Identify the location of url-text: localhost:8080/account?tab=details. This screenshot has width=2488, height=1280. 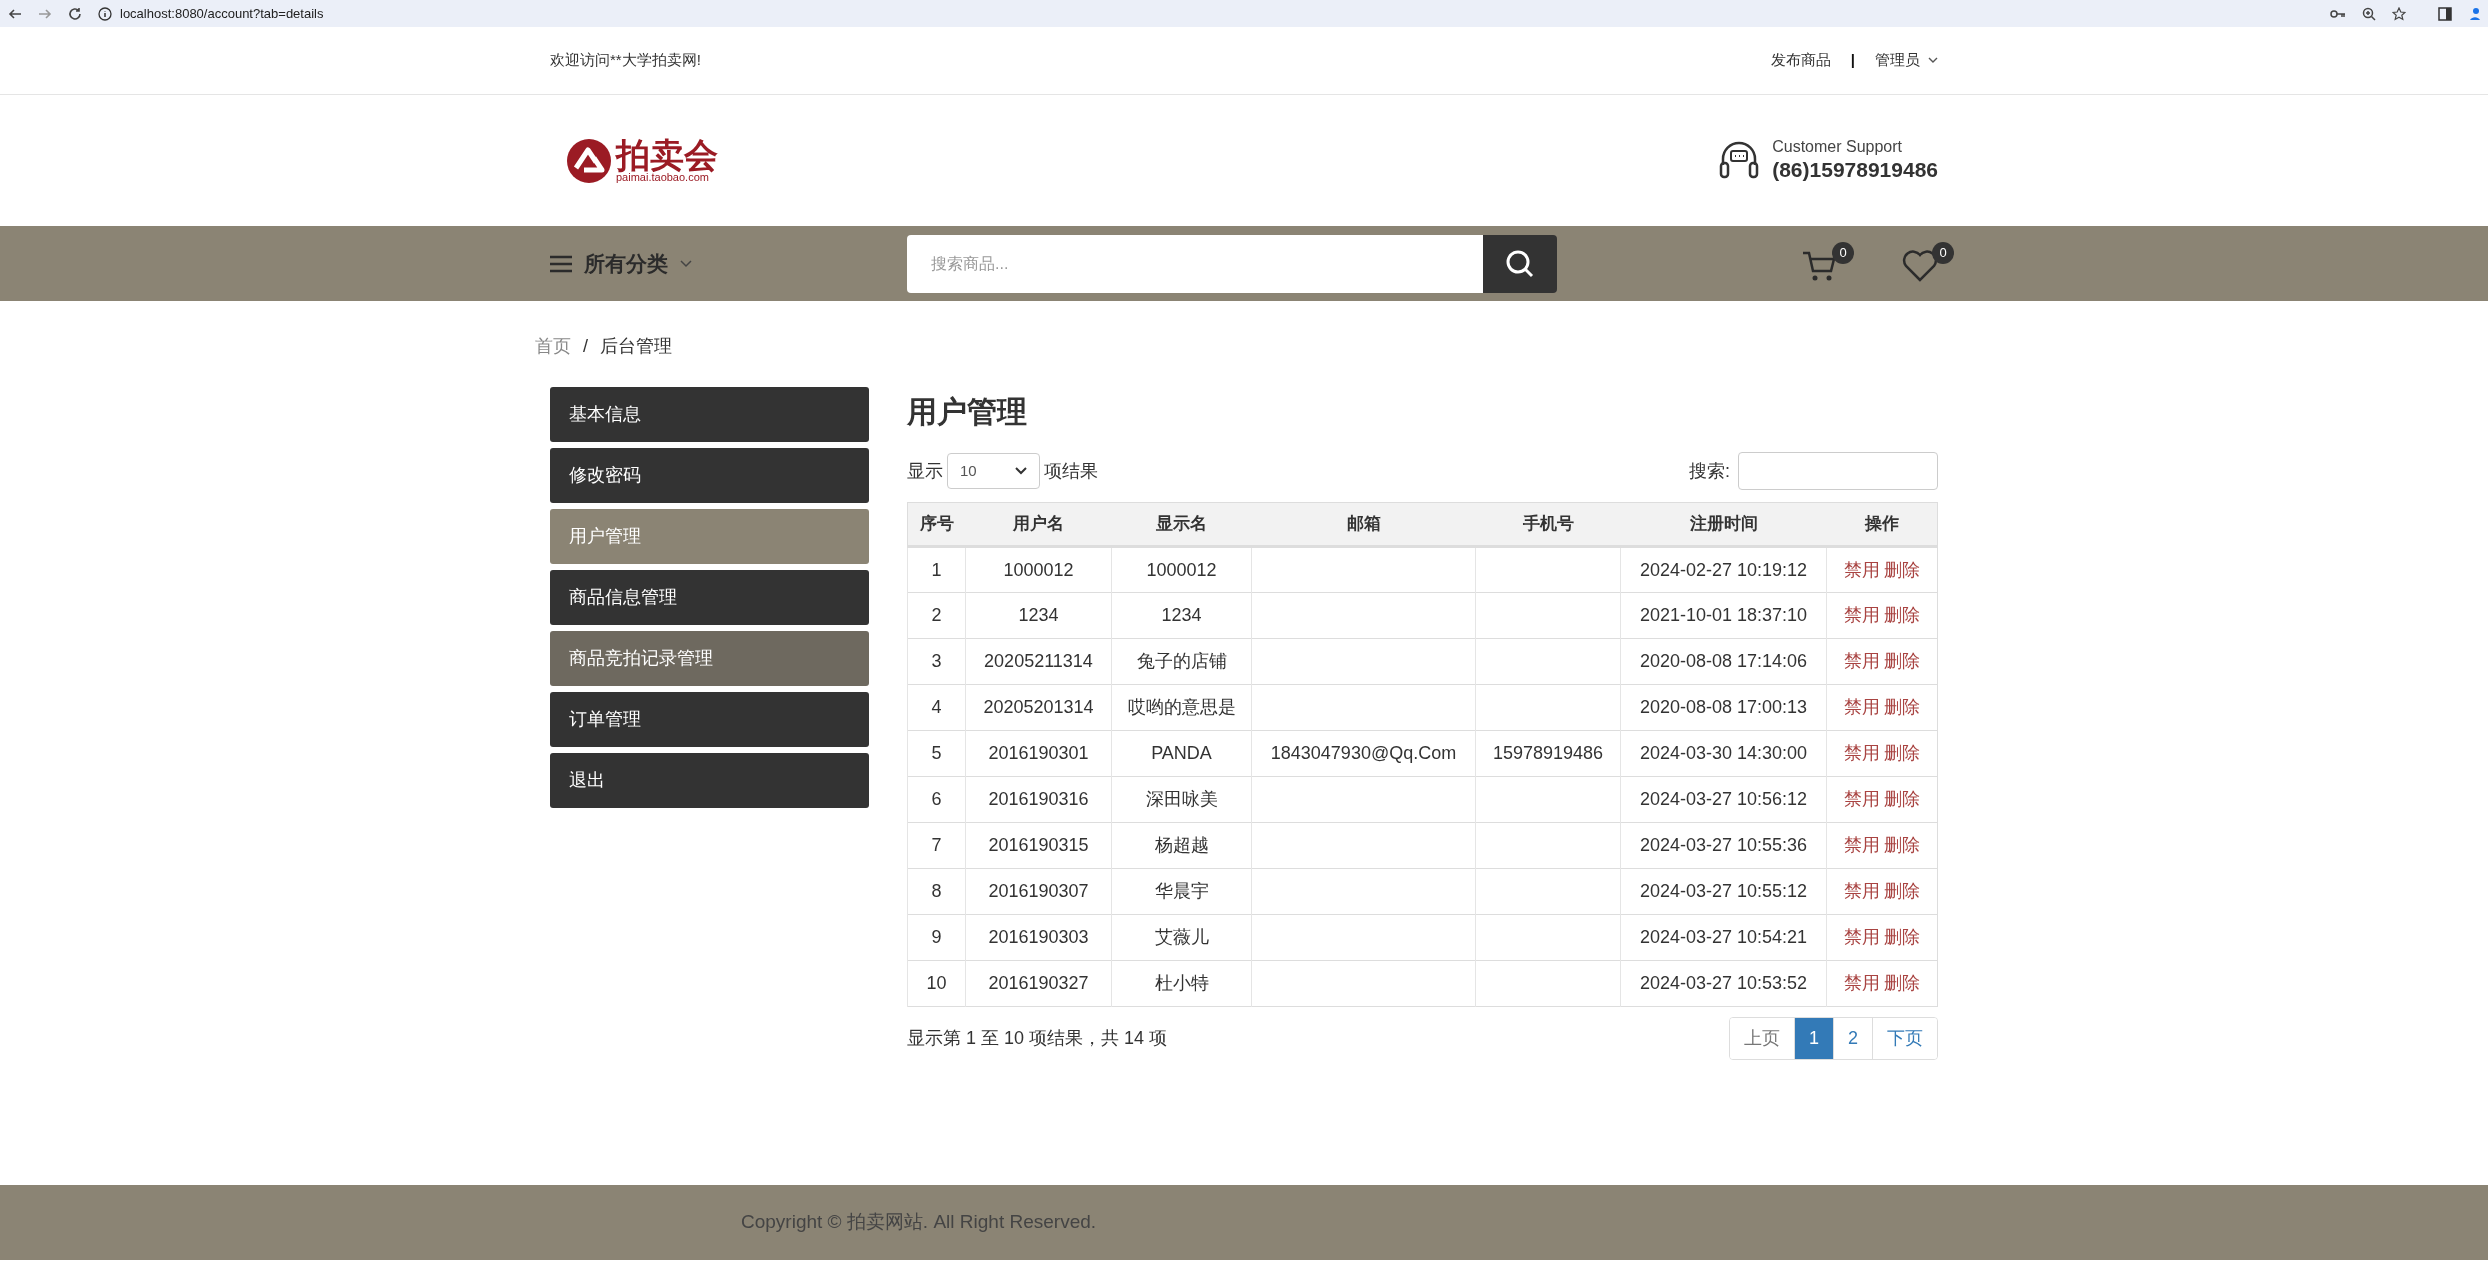
(222, 13).